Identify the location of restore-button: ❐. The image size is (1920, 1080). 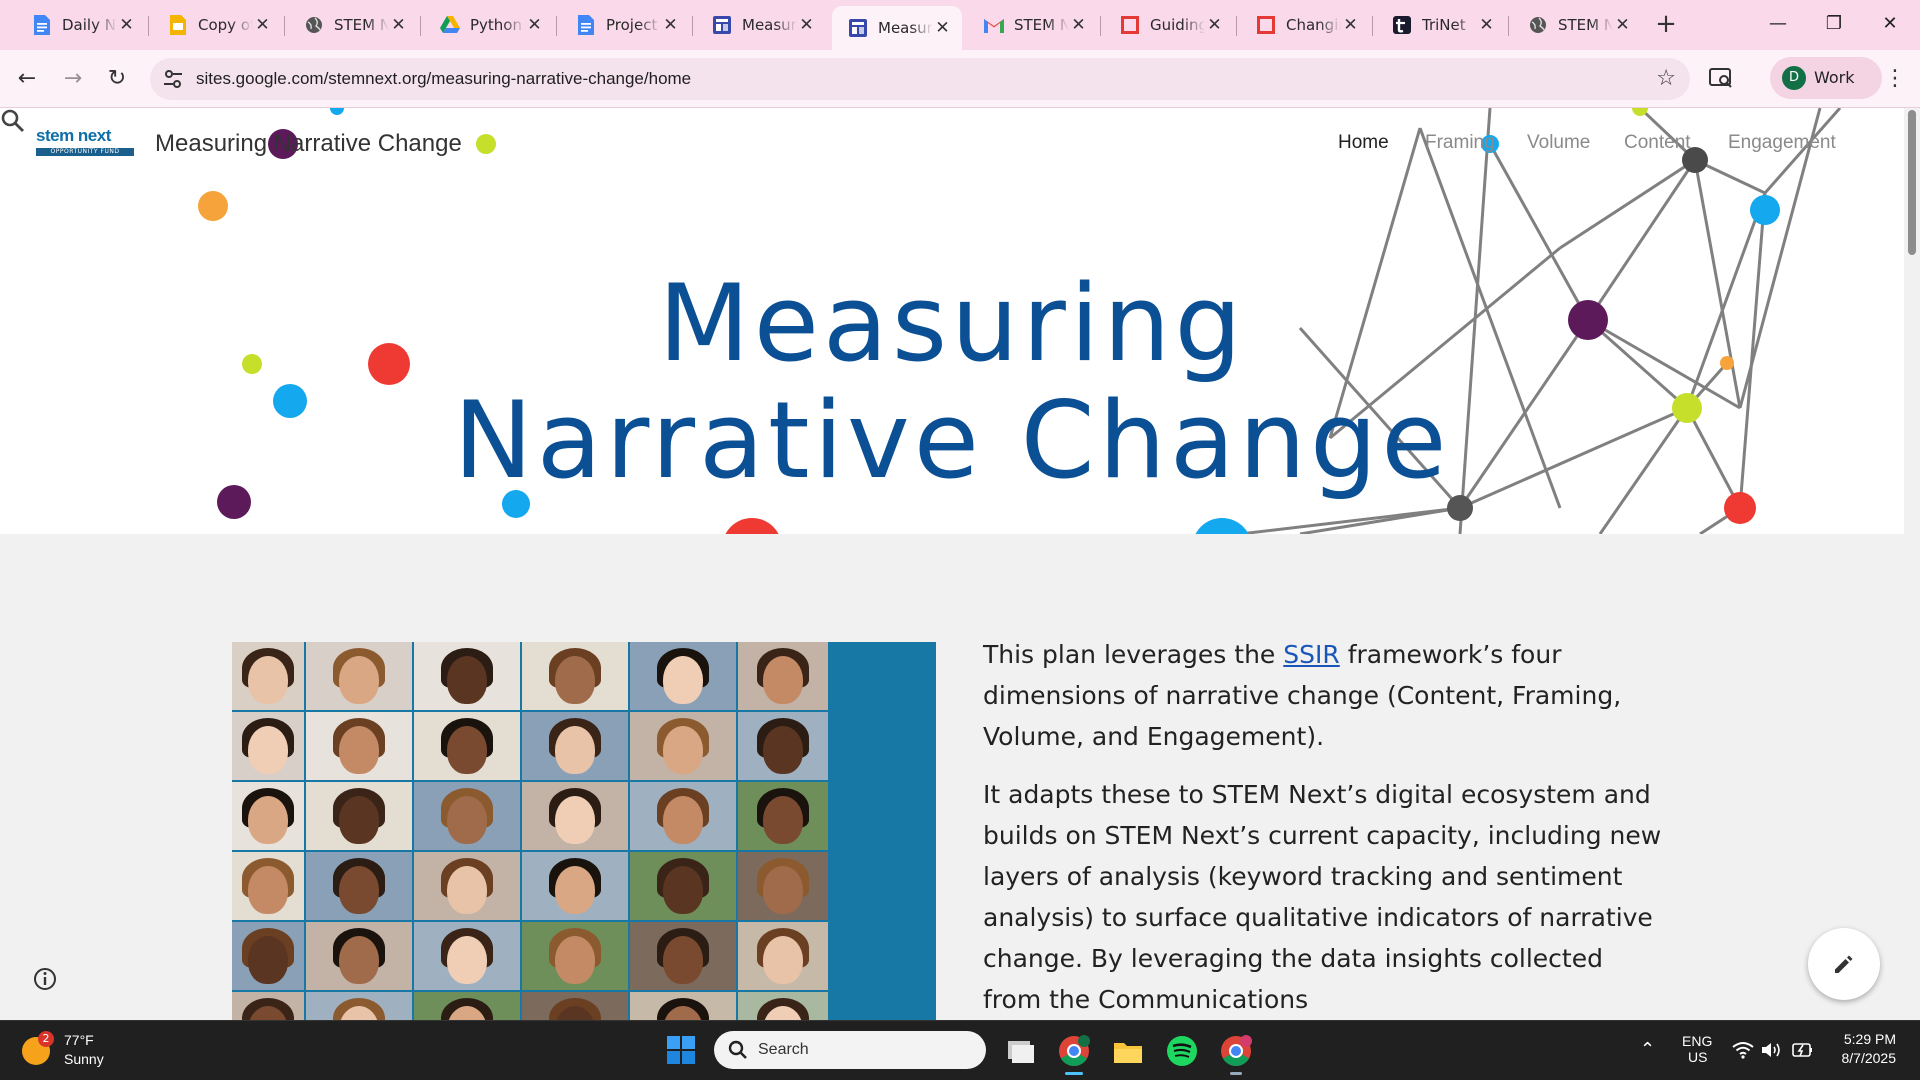
(1834, 24).